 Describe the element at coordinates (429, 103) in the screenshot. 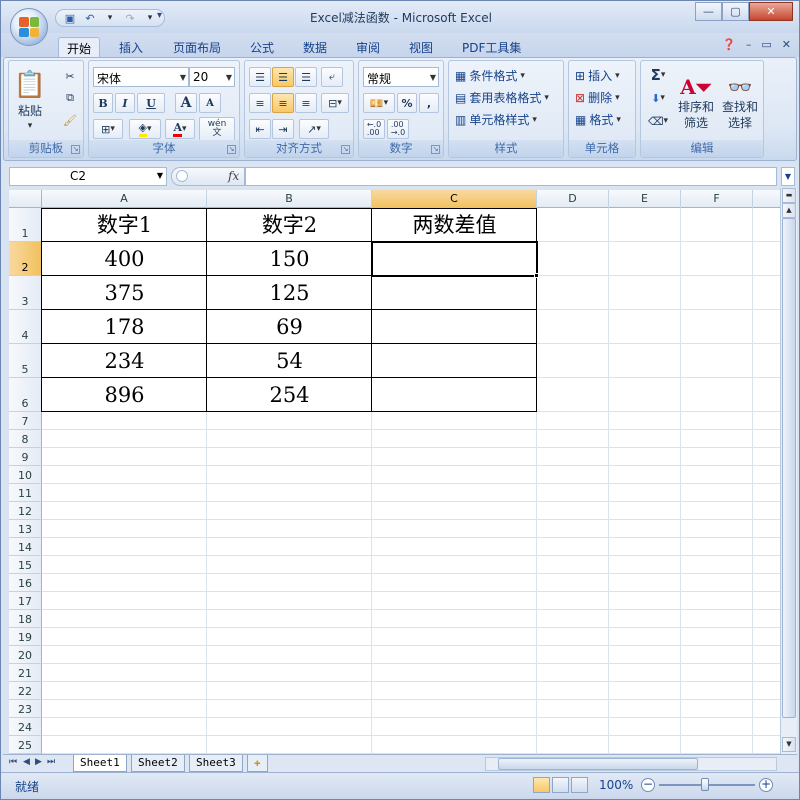

I see `comma-button: ,` at that location.